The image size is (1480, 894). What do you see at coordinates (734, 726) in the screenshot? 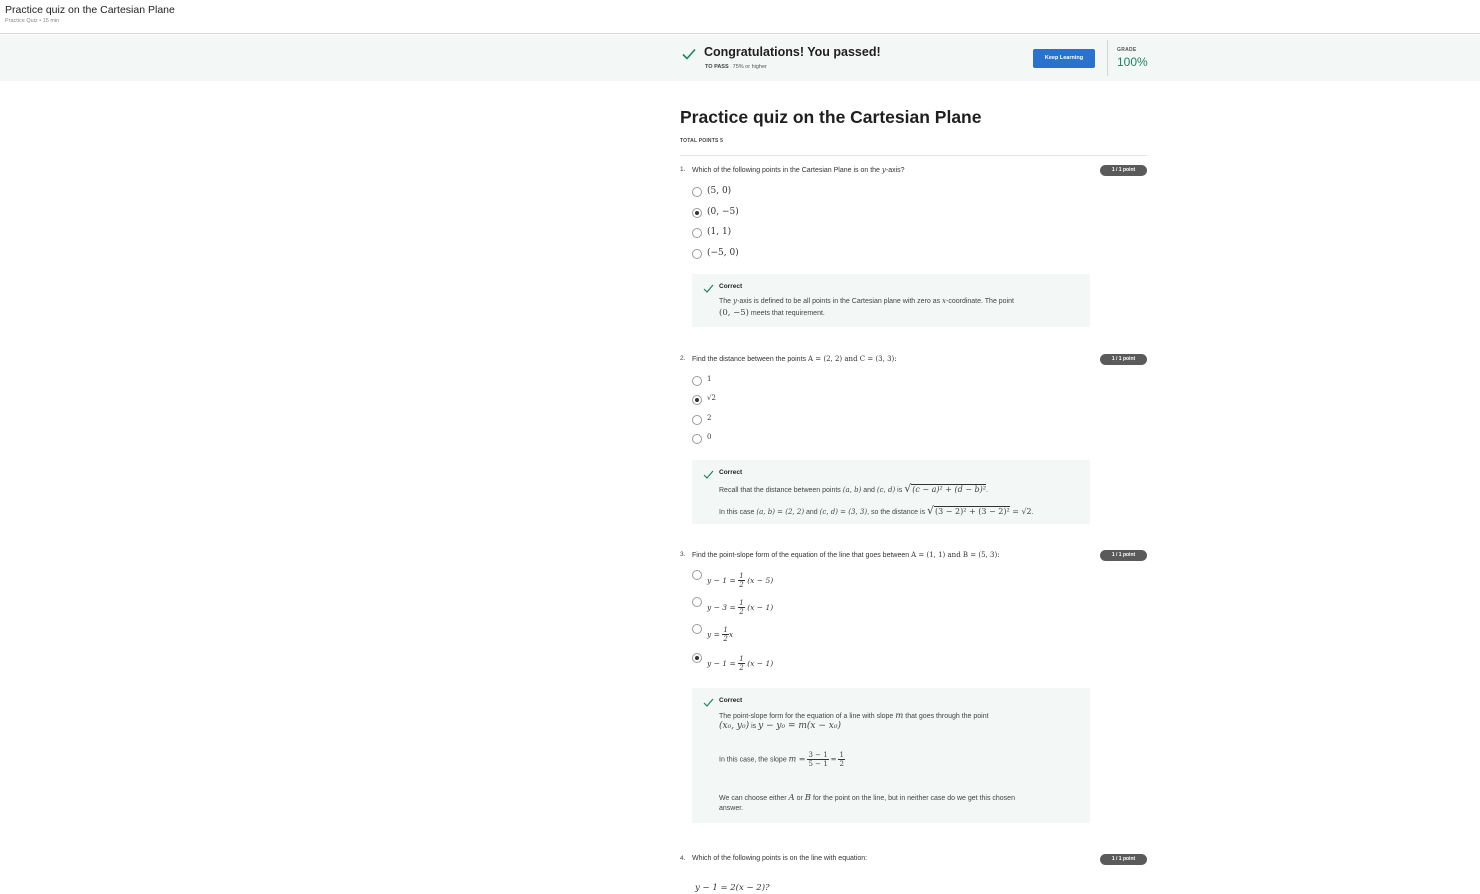
I see `math-expression: (x₀, y₀)` at bounding box center [734, 726].